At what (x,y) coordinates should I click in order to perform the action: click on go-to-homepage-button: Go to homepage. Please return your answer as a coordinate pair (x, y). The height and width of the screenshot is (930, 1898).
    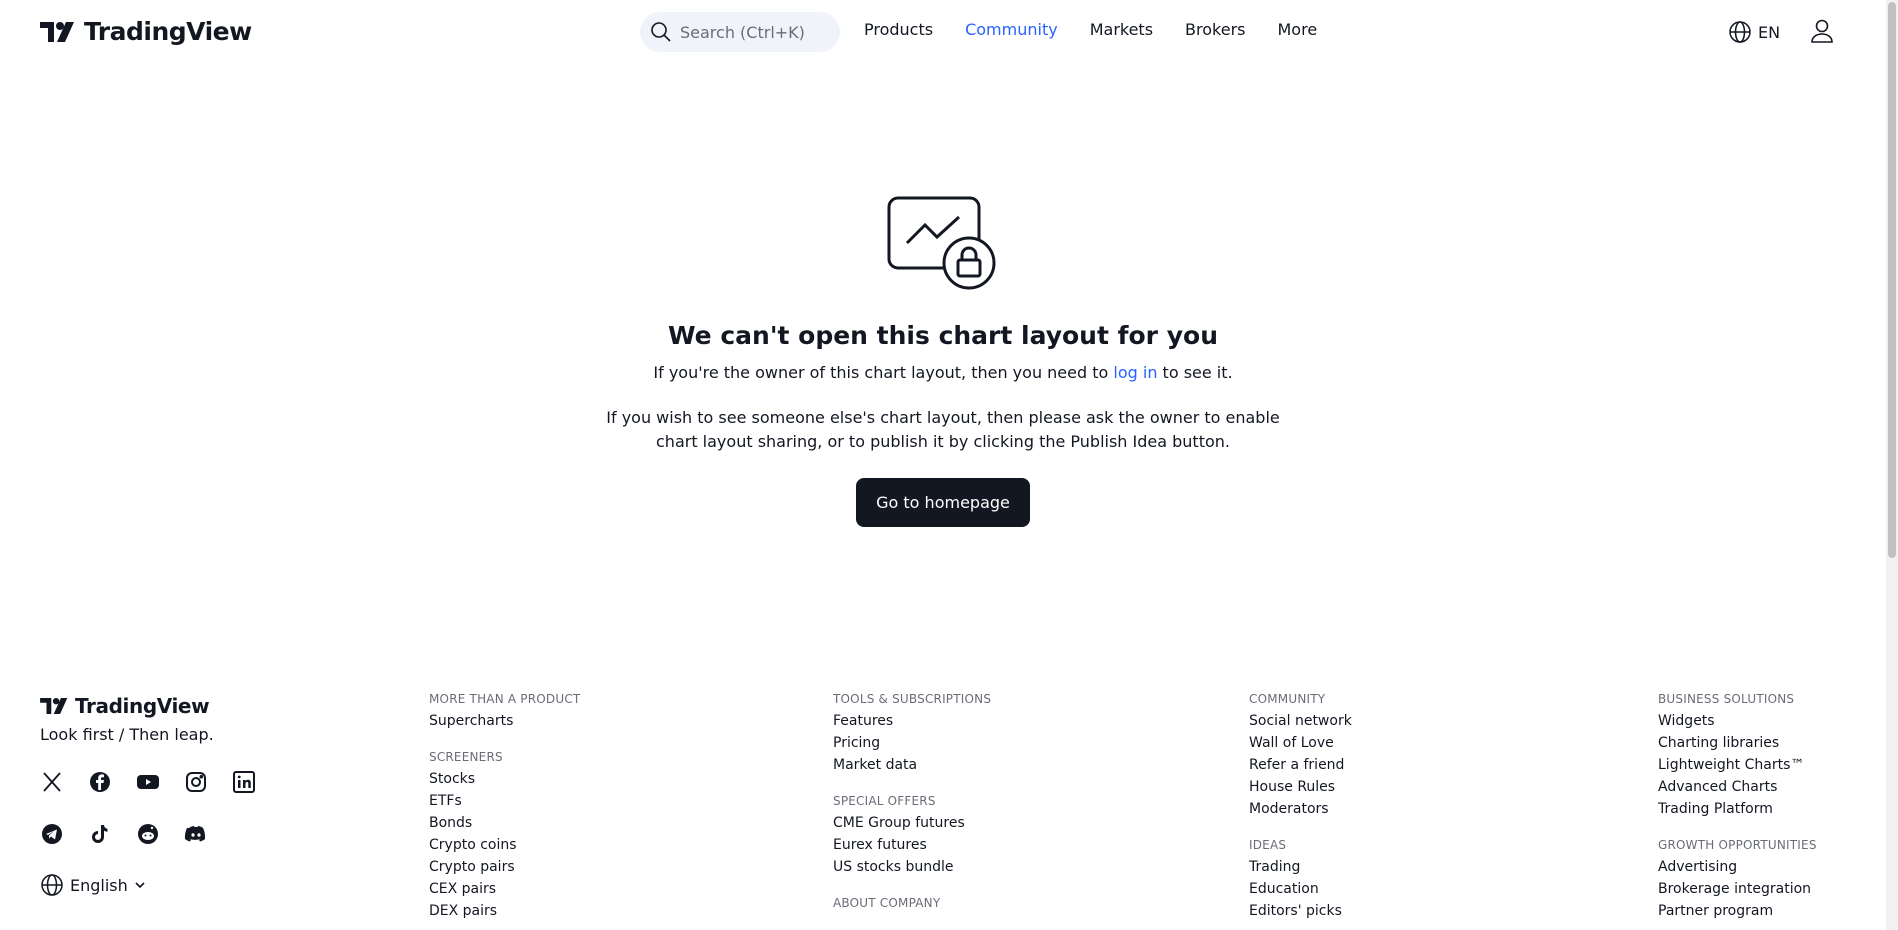
    Looking at the image, I should click on (943, 502).